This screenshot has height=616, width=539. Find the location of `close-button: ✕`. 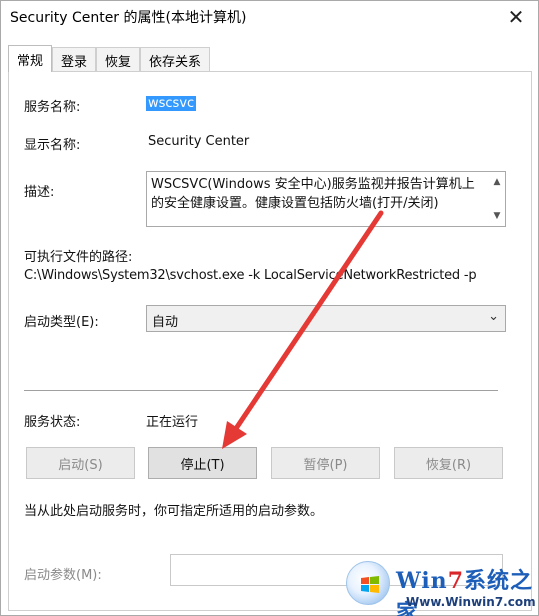

close-button: ✕ is located at coordinates (516, 17).